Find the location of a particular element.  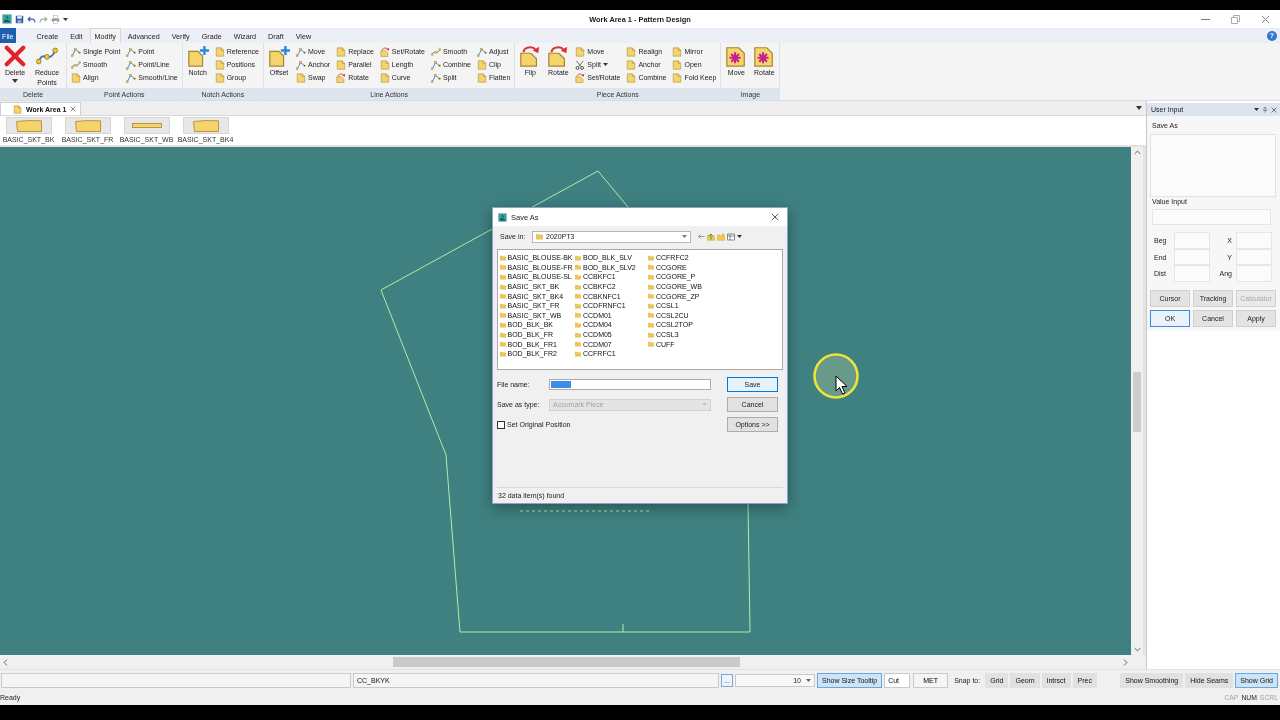

restore-icon is located at coordinates (1235, 19).